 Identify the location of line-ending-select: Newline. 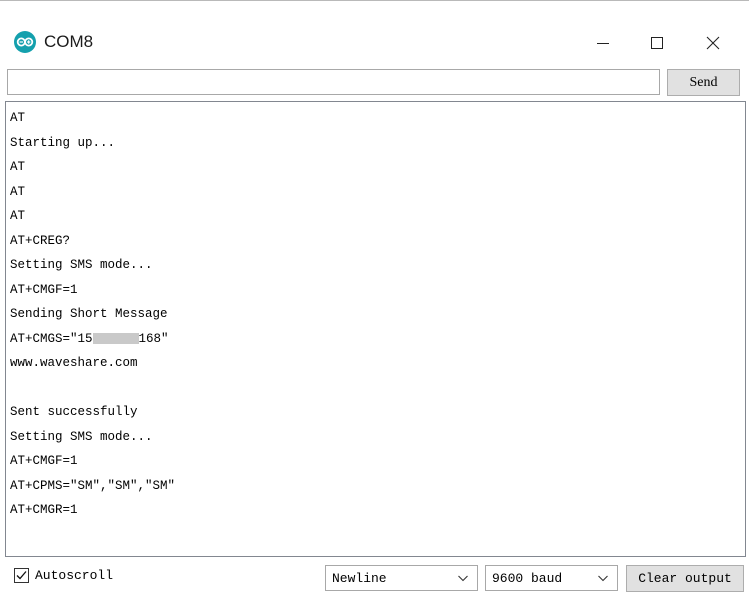
(401, 578).